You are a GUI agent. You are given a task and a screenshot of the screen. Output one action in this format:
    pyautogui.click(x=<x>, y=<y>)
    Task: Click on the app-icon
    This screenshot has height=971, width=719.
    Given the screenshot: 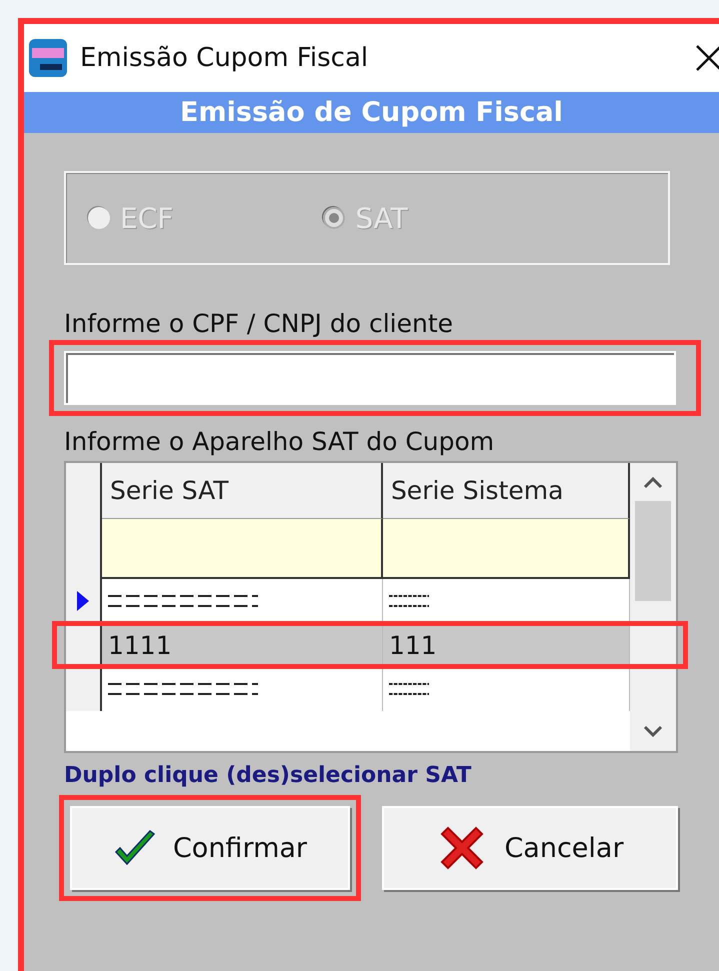 What is the action you would take?
    pyautogui.click(x=48, y=58)
    